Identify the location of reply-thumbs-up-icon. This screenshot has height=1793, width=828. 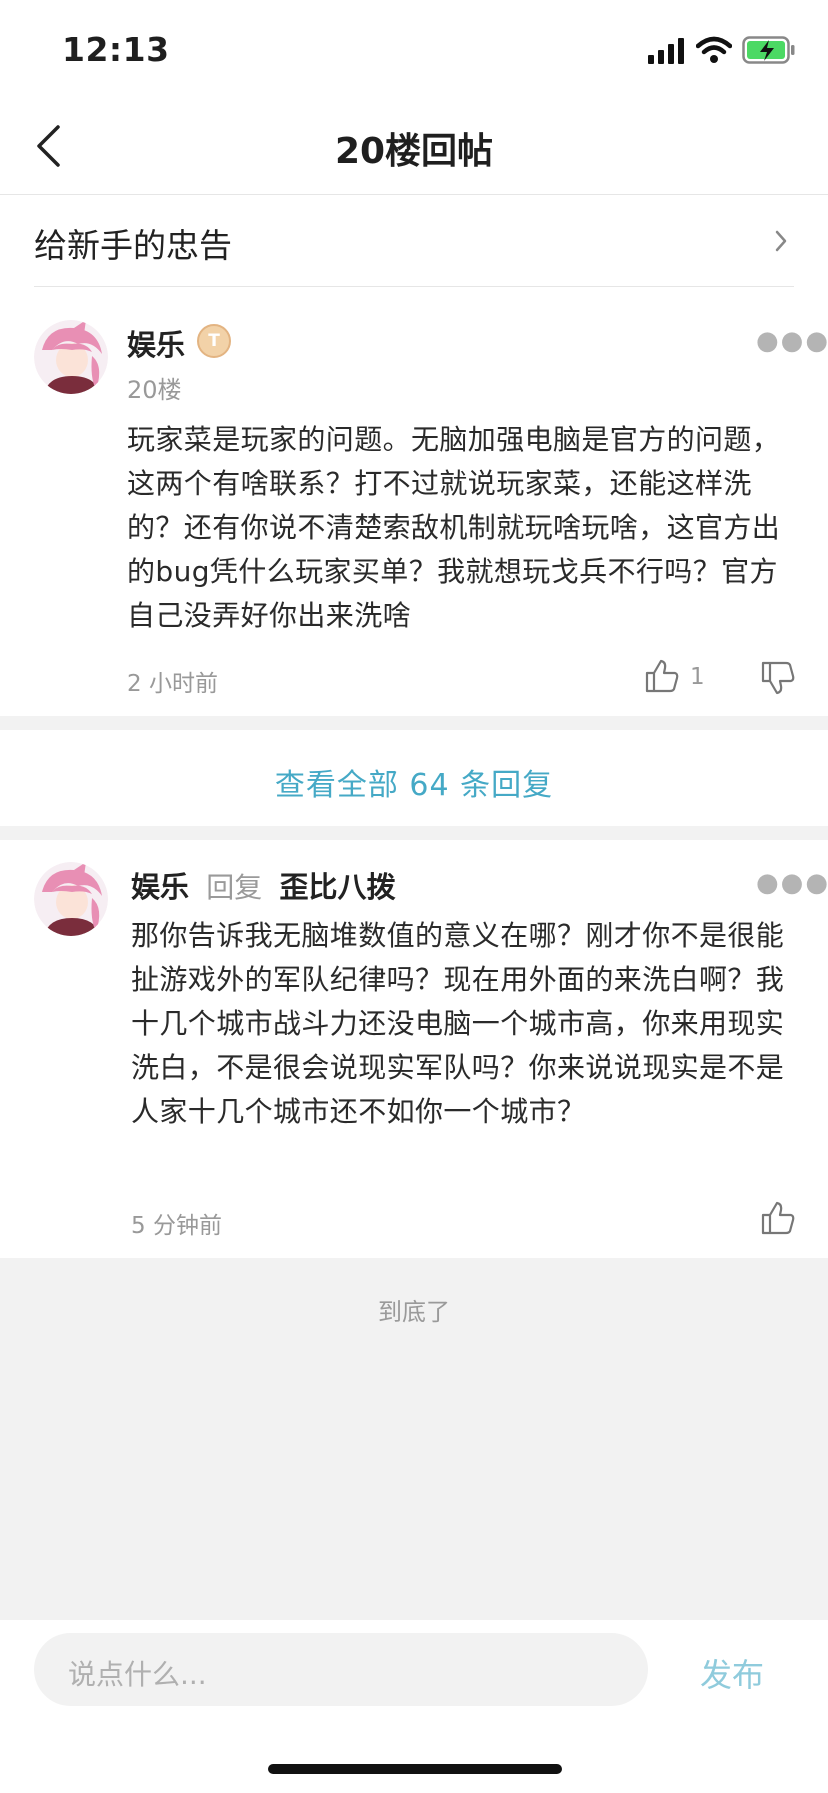
(778, 1218).